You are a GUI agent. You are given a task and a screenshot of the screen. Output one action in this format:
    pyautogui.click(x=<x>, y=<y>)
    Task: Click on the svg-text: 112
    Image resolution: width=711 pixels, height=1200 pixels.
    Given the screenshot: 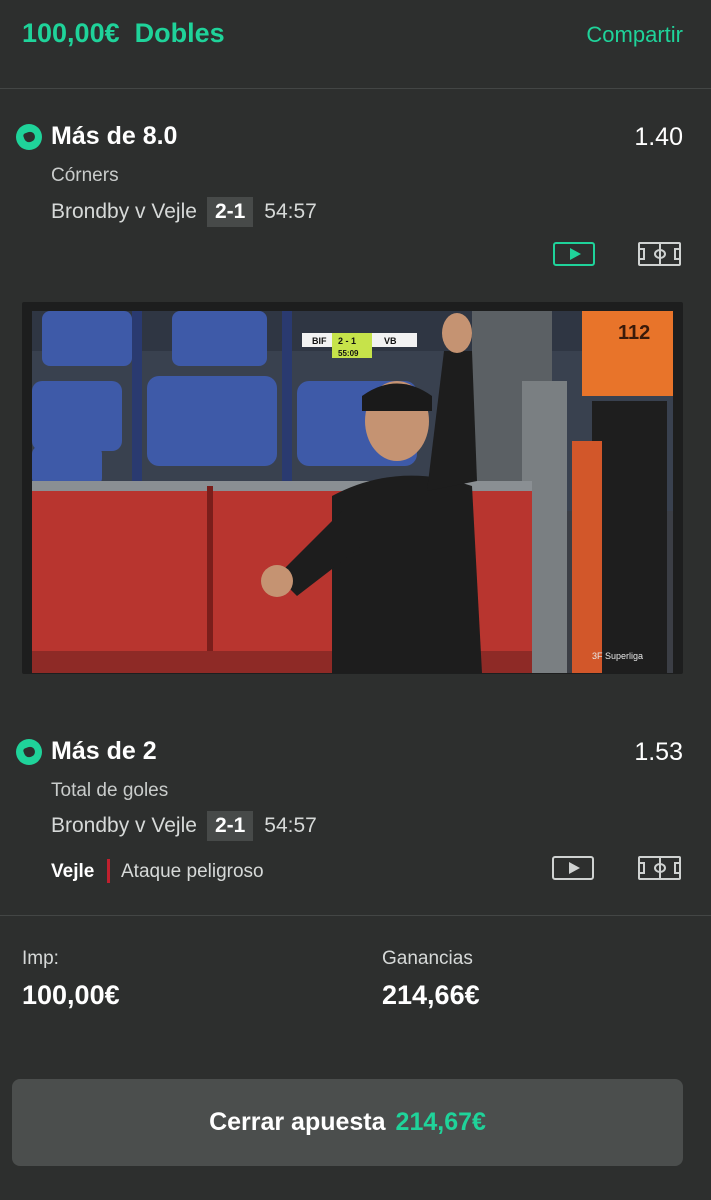 What is the action you would take?
    pyautogui.click(x=634, y=333)
    